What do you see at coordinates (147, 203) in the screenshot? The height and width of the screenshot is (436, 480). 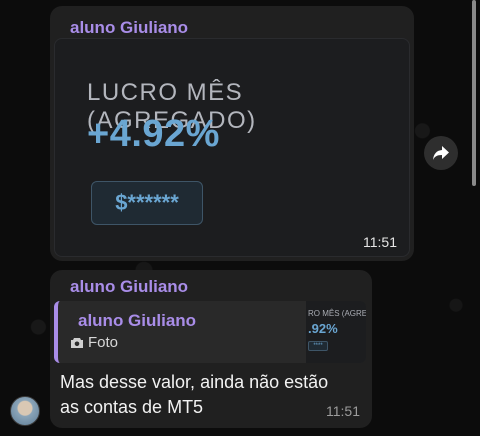 I see `photo-masked-amount: $******` at bounding box center [147, 203].